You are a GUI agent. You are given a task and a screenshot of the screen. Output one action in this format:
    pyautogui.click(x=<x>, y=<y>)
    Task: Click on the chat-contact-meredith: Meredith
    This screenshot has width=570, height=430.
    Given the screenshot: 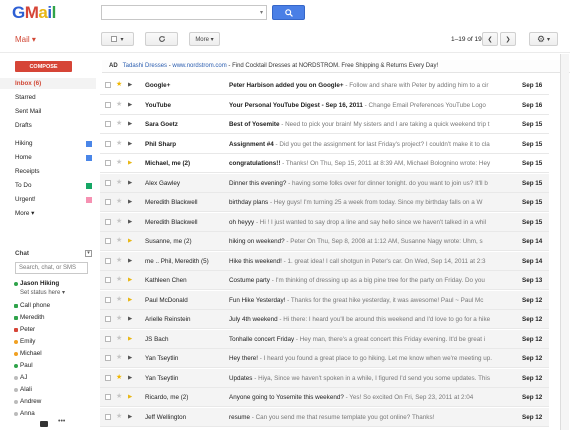 What is the action you would take?
    pyautogui.click(x=32, y=317)
    